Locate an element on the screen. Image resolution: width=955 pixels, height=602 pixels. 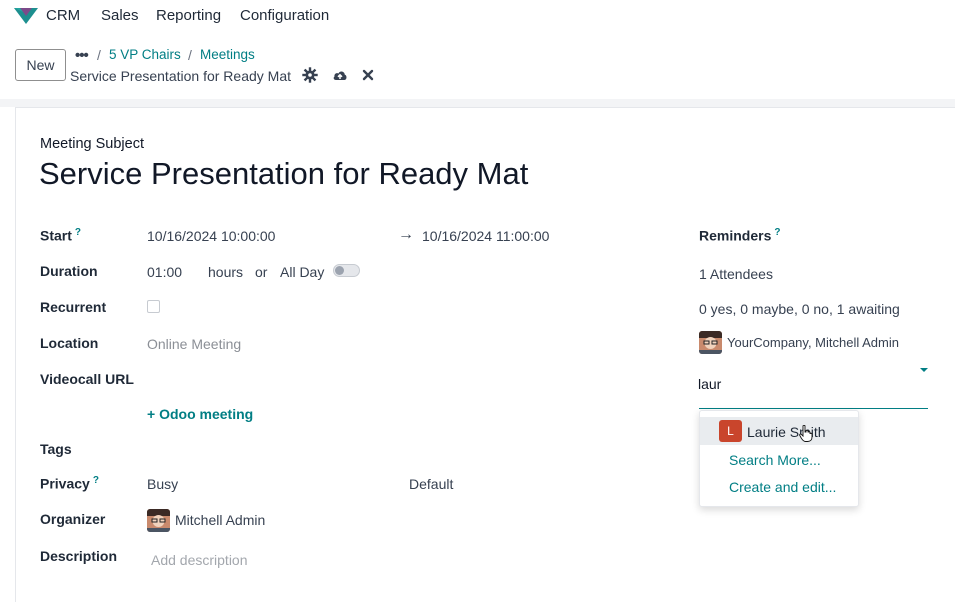
suggestion-laurie-smith: Laurie Smith is located at coordinates (786, 432).